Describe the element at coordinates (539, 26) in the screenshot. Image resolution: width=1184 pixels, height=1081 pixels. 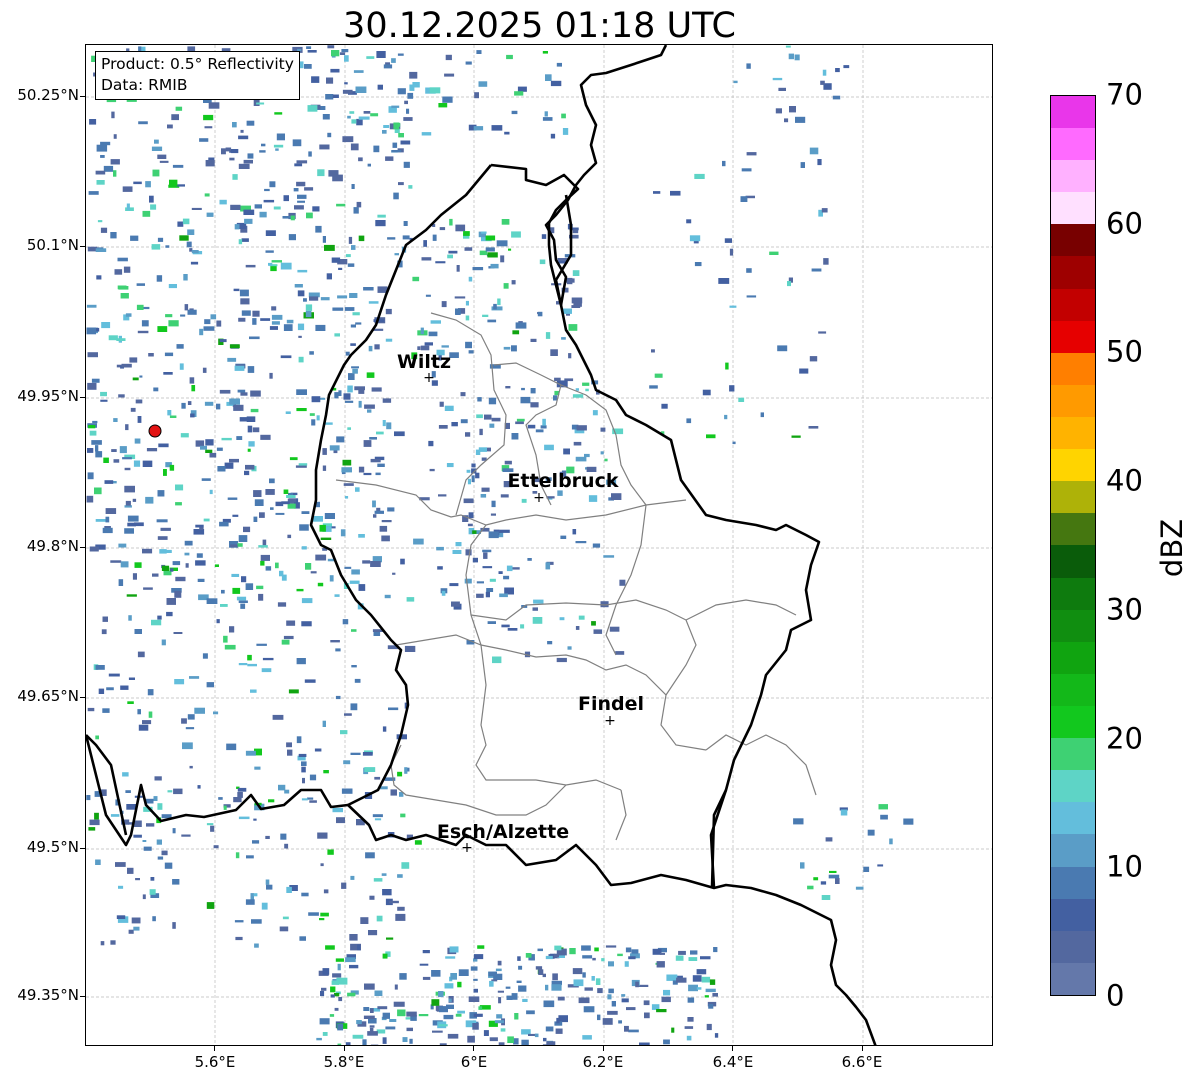
I see `map-title: 30.12.2025 01:18 UTC` at that location.